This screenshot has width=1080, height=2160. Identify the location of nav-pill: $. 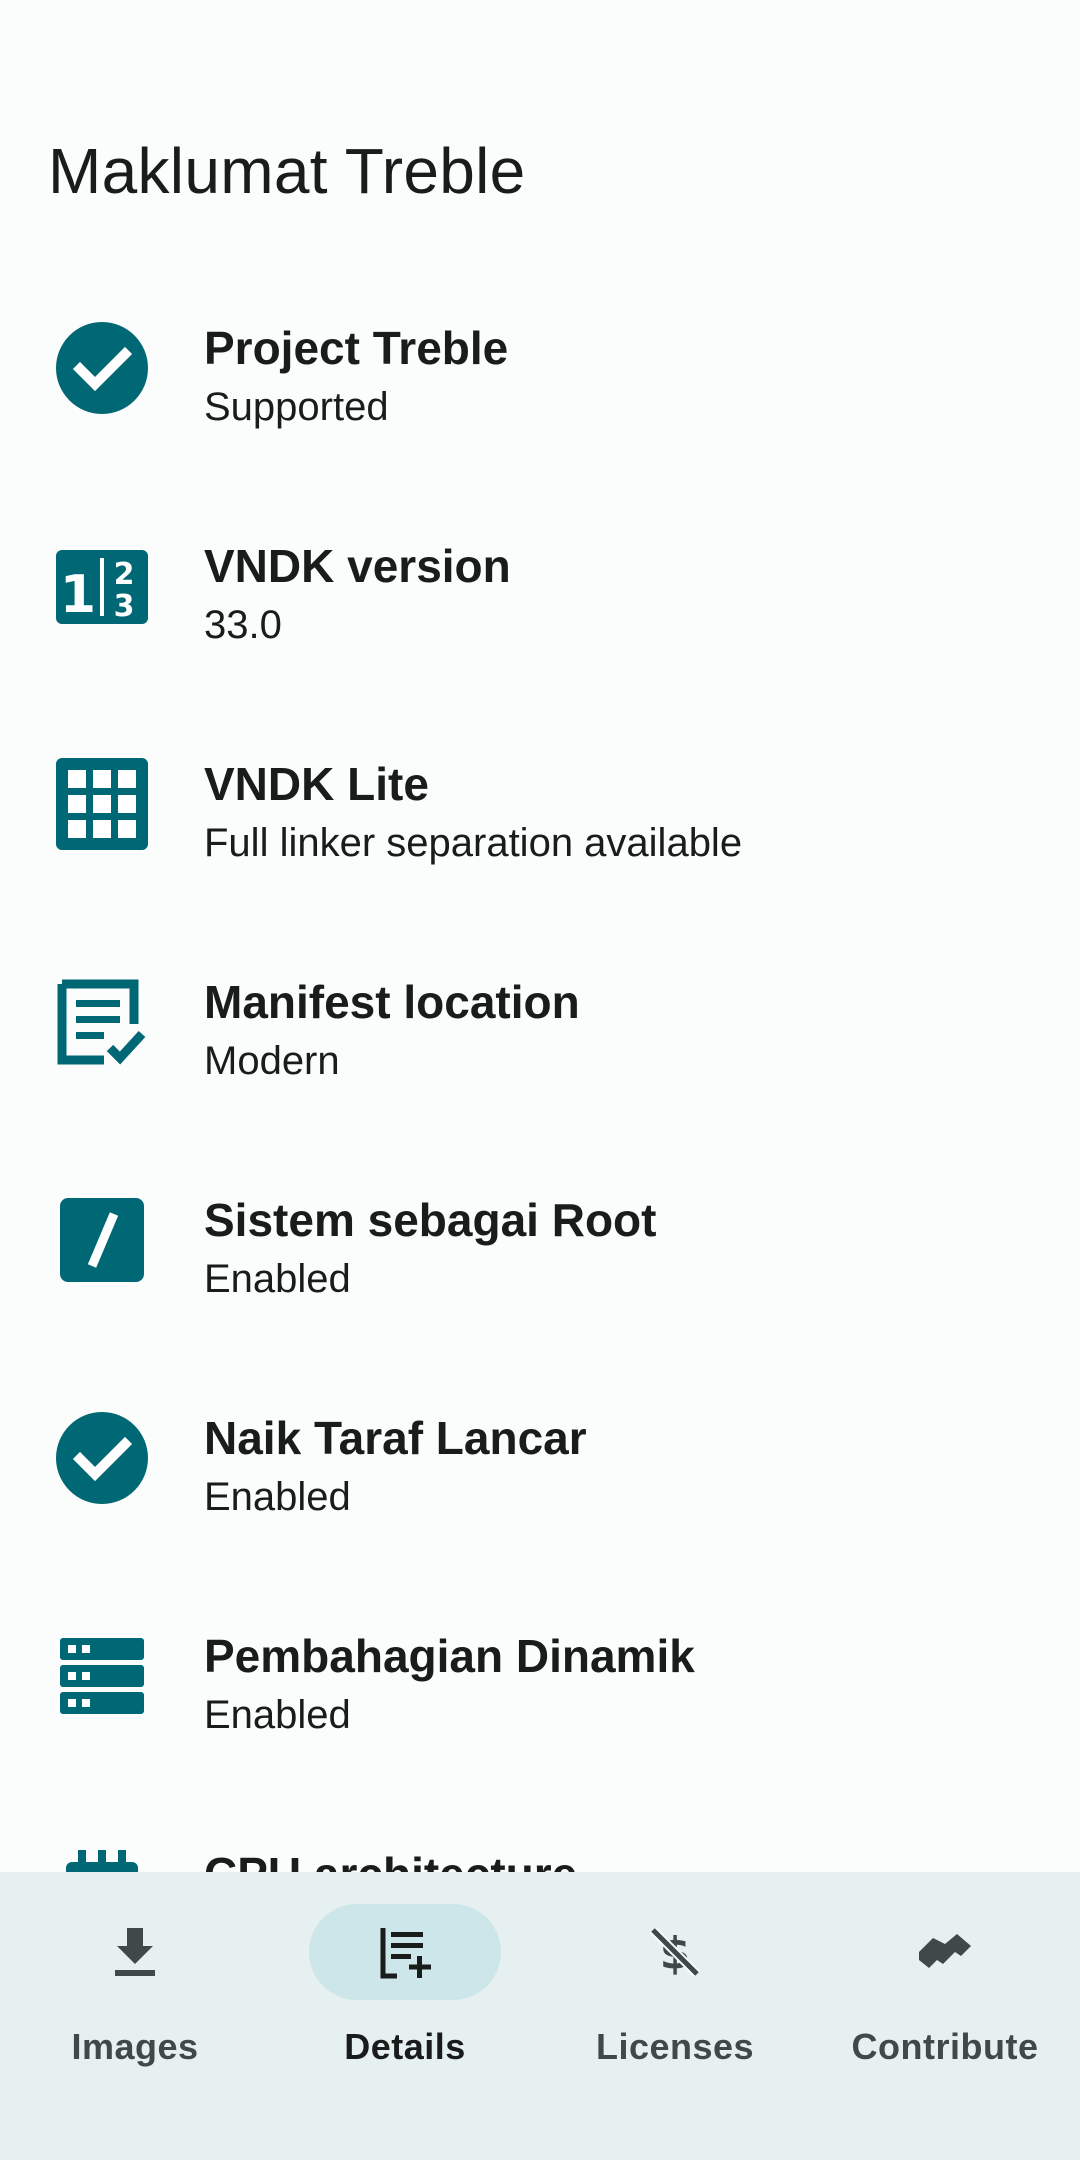
(675, 1952).